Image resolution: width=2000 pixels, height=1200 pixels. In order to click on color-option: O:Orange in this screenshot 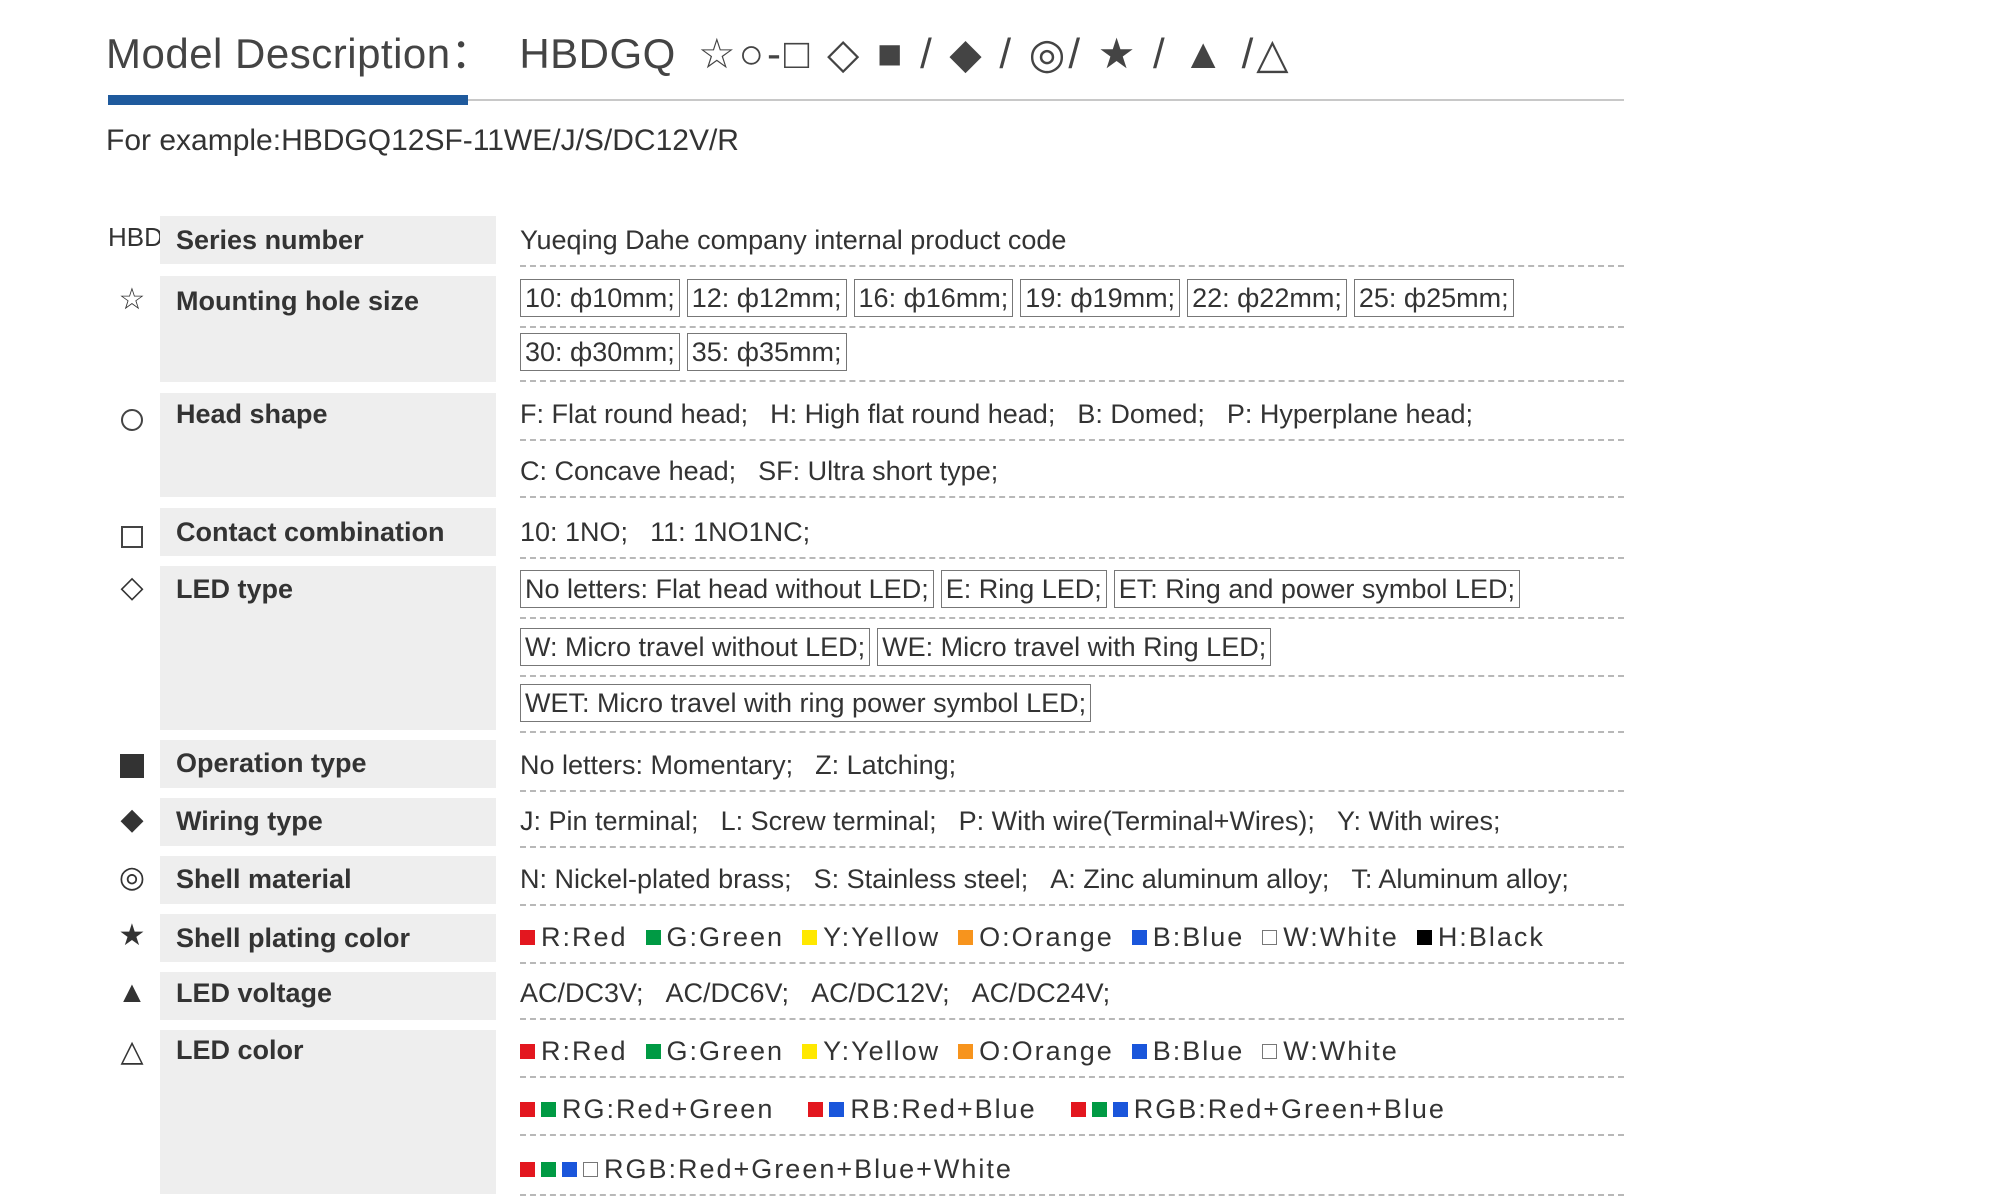, I will do `click(1036, 937)`.